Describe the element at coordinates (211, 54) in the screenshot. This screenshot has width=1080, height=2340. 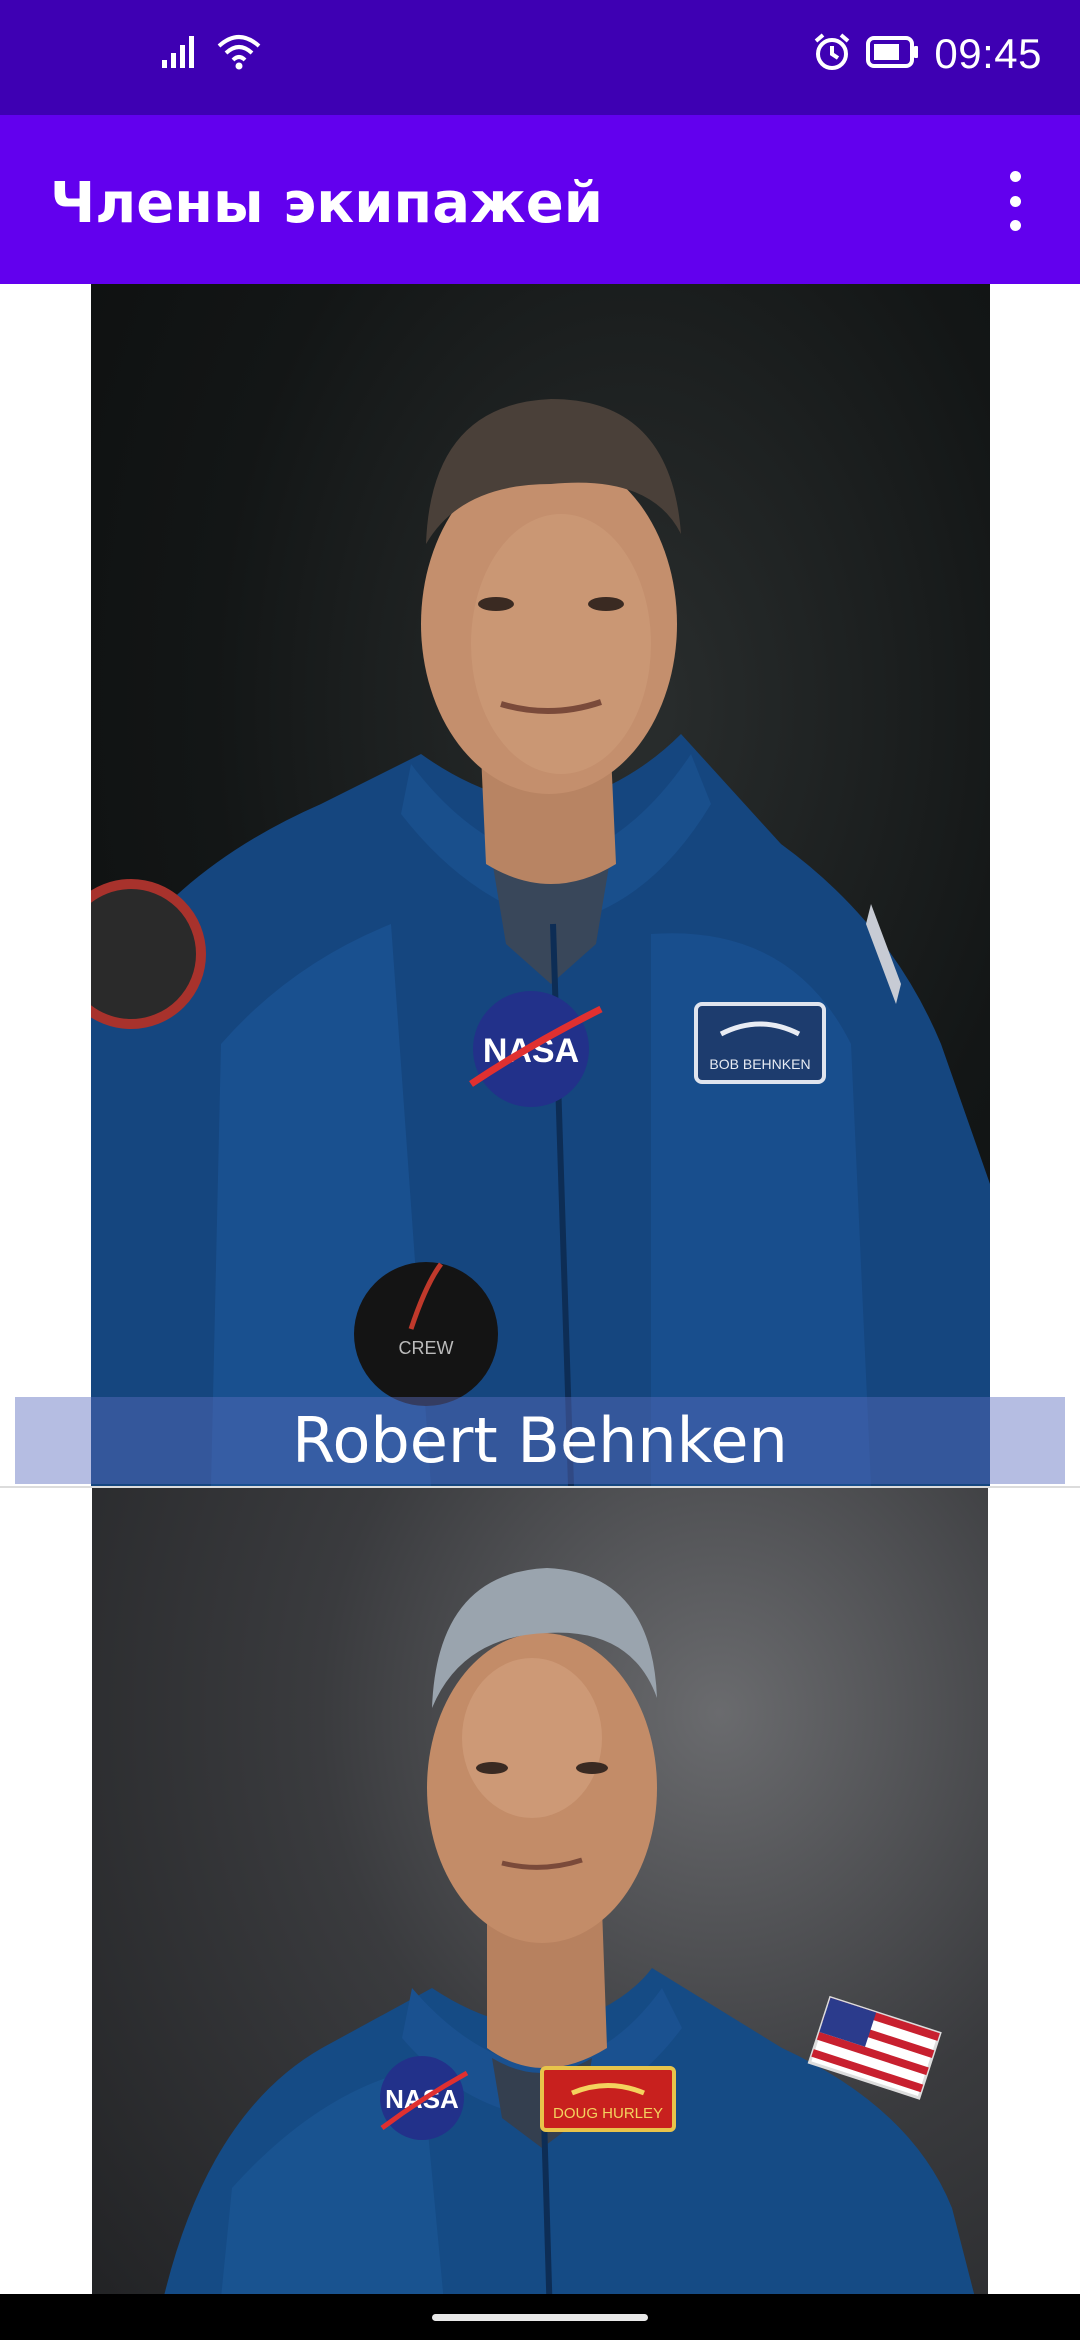
I see `status-left` at that location.